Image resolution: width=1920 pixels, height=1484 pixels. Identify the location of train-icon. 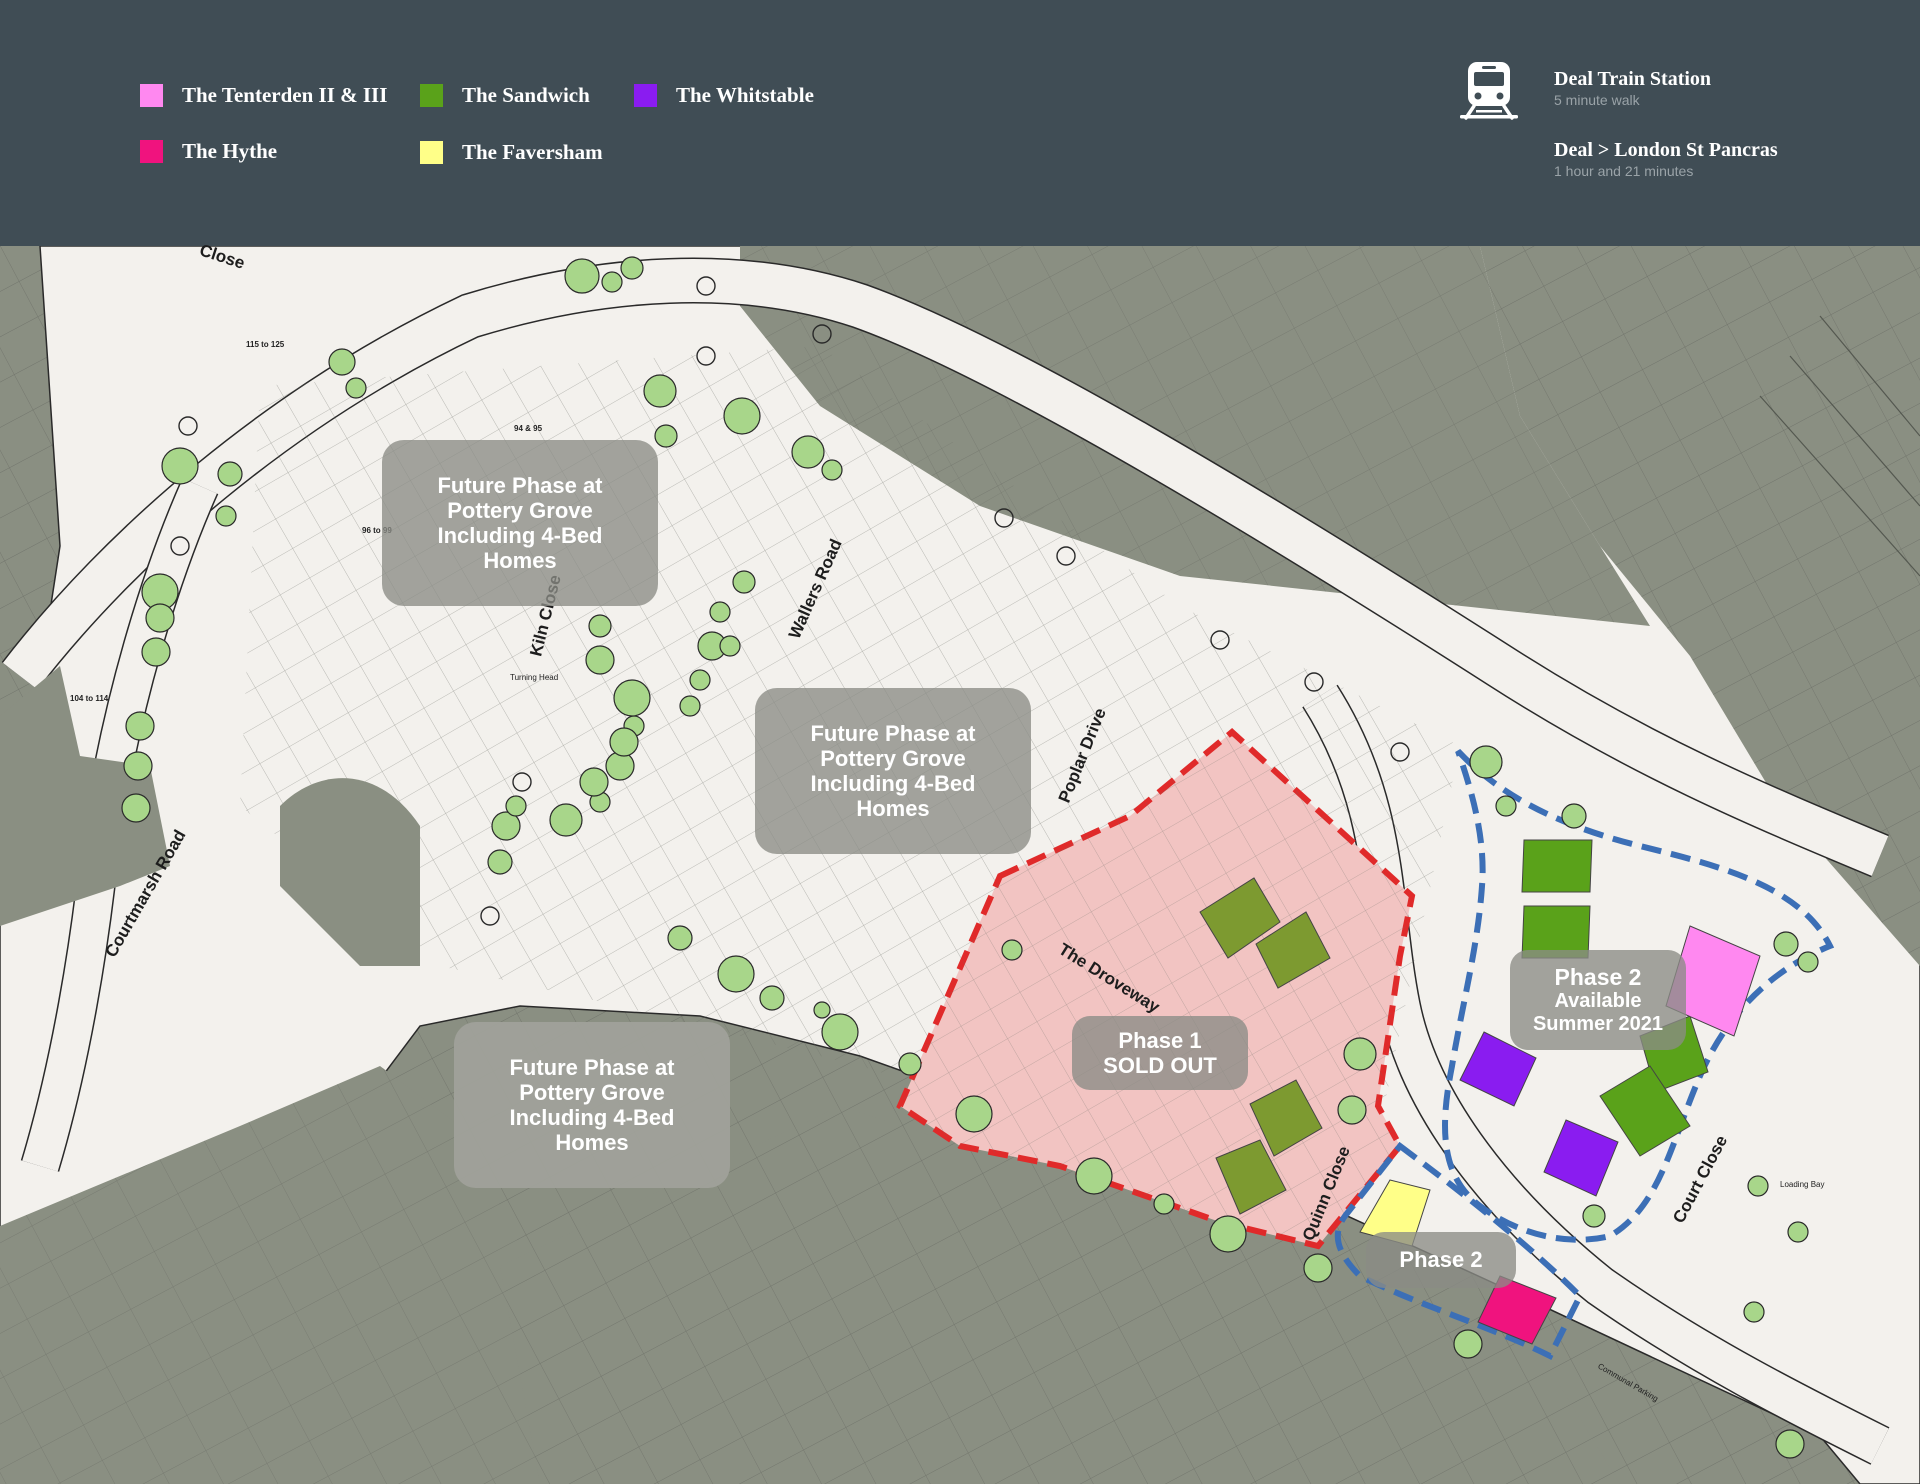
(1489, 91).